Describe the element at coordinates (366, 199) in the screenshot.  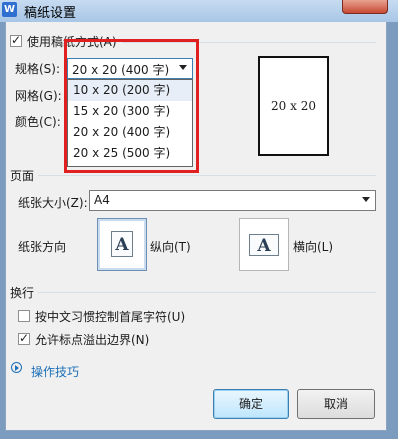
I see `chevron-down-icon` at that location.